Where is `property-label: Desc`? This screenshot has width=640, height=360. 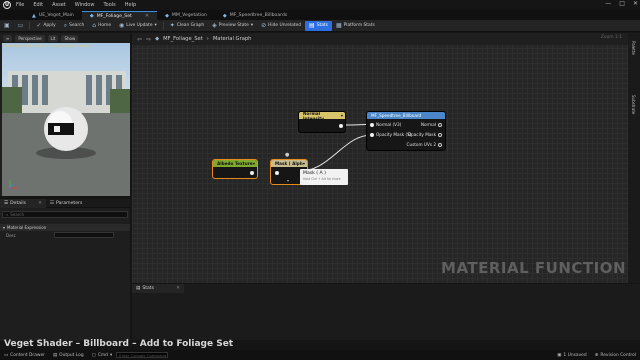
property-label: Desc is located at coordinates (11, 235).